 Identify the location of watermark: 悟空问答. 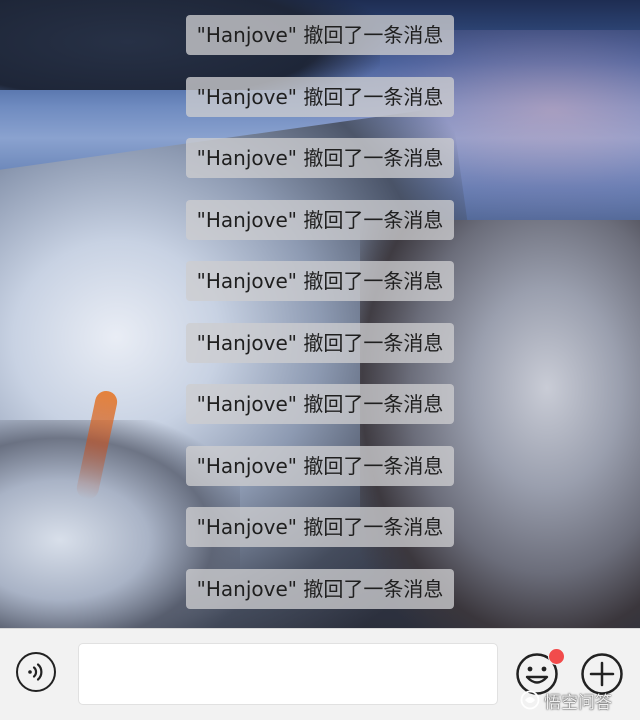
(566, 700).